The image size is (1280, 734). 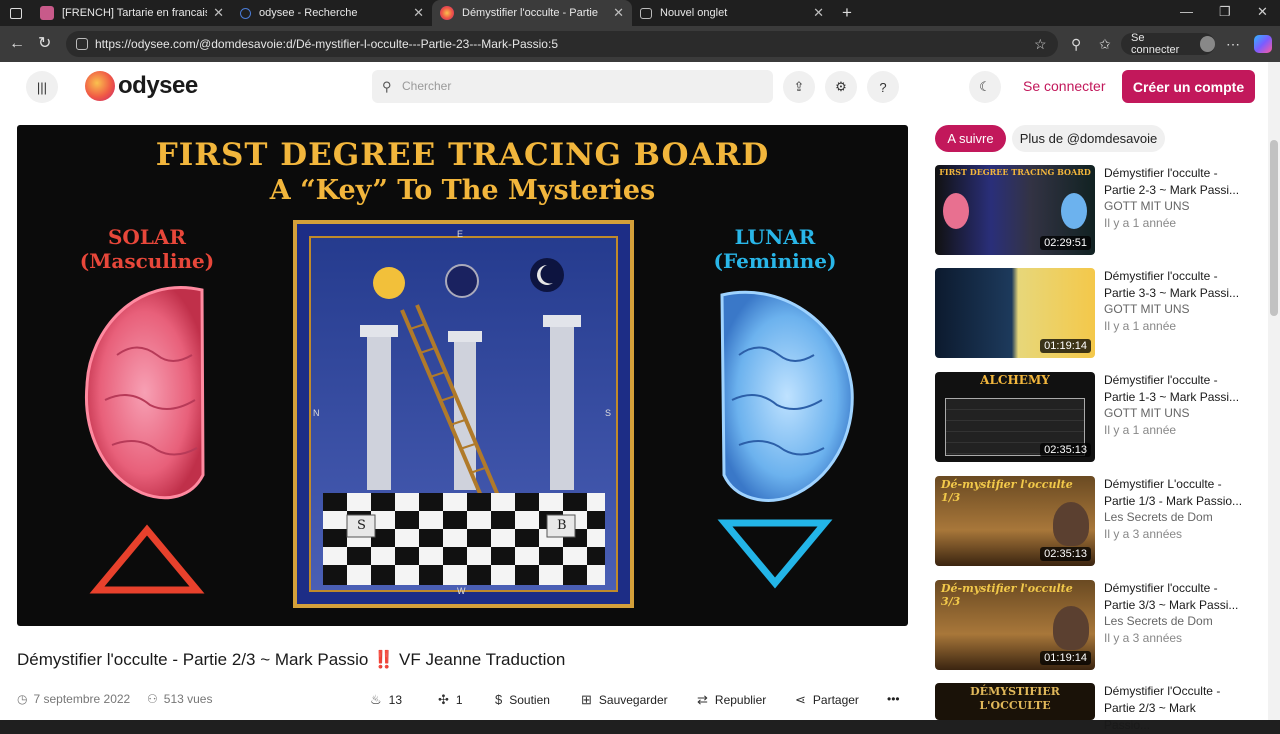 I want to click on search-icon: ⚲, so click(x=387, y=86).